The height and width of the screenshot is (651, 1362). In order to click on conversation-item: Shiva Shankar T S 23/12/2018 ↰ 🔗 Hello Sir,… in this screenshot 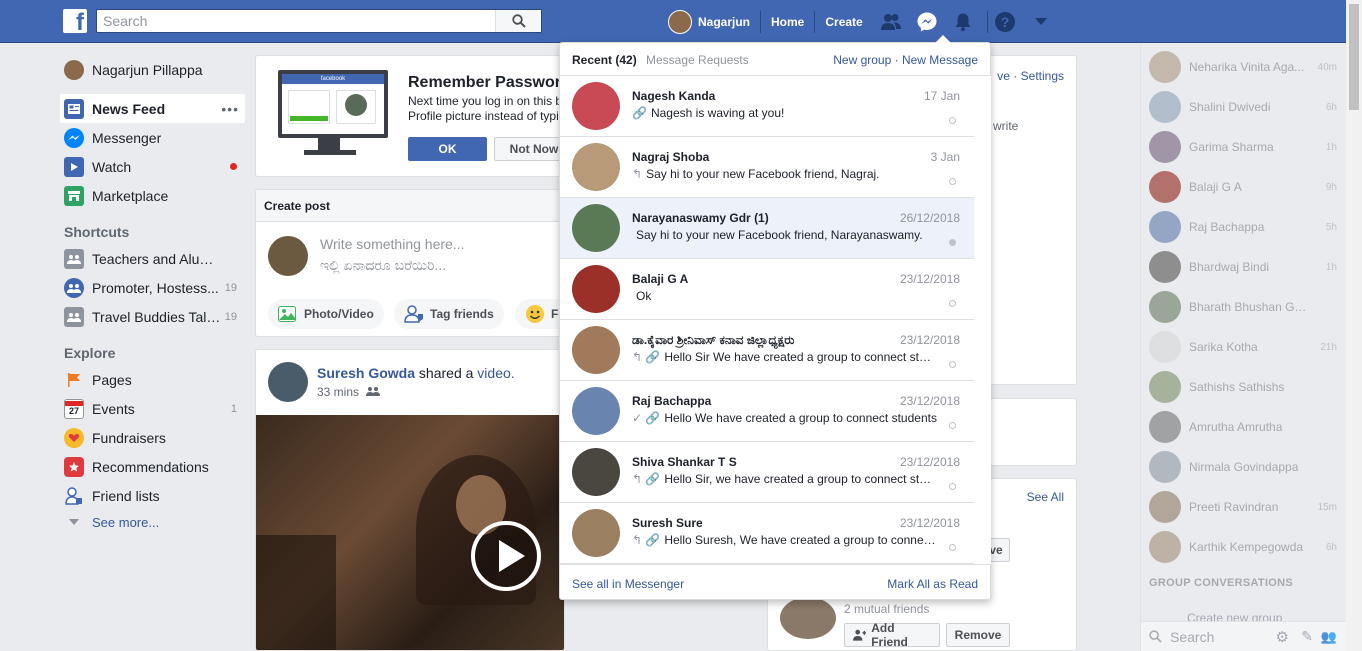, I will do `click(767, 472)`.